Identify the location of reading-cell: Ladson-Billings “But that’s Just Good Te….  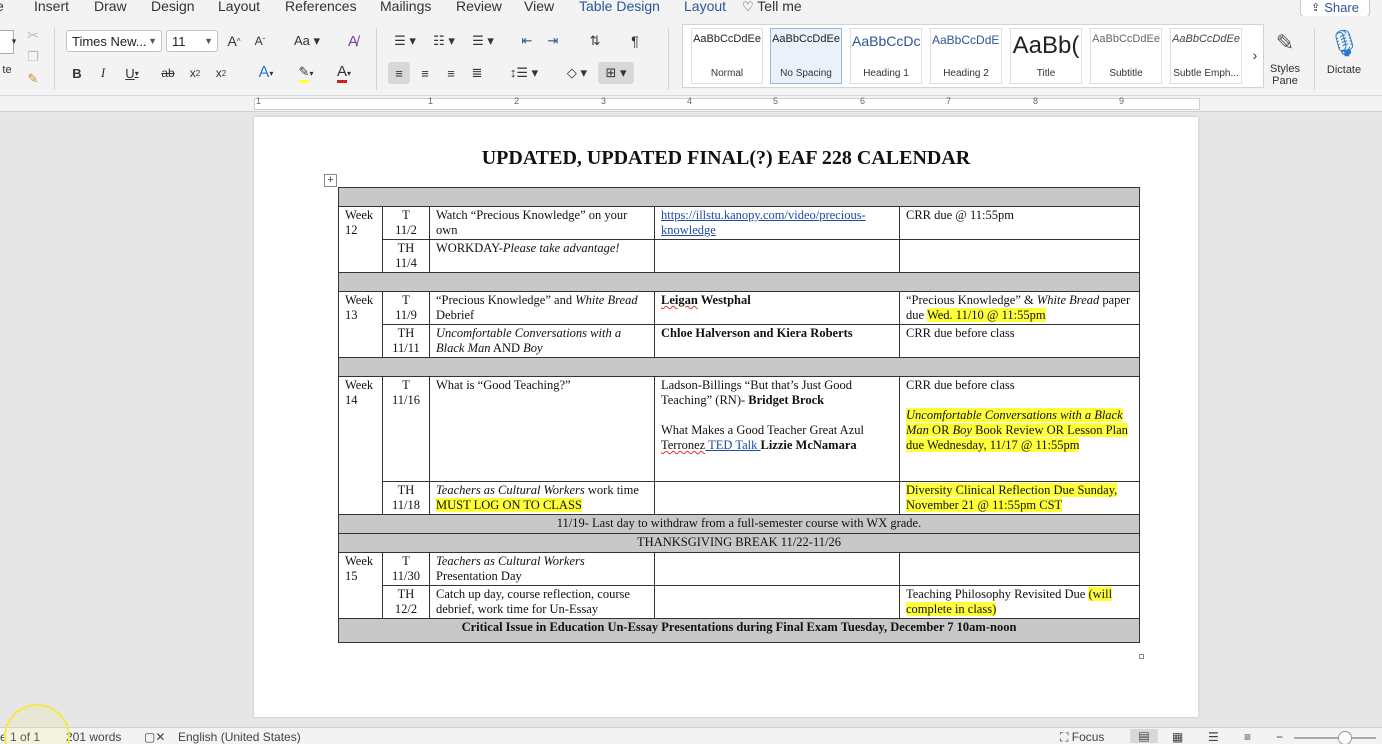
(777, 429).